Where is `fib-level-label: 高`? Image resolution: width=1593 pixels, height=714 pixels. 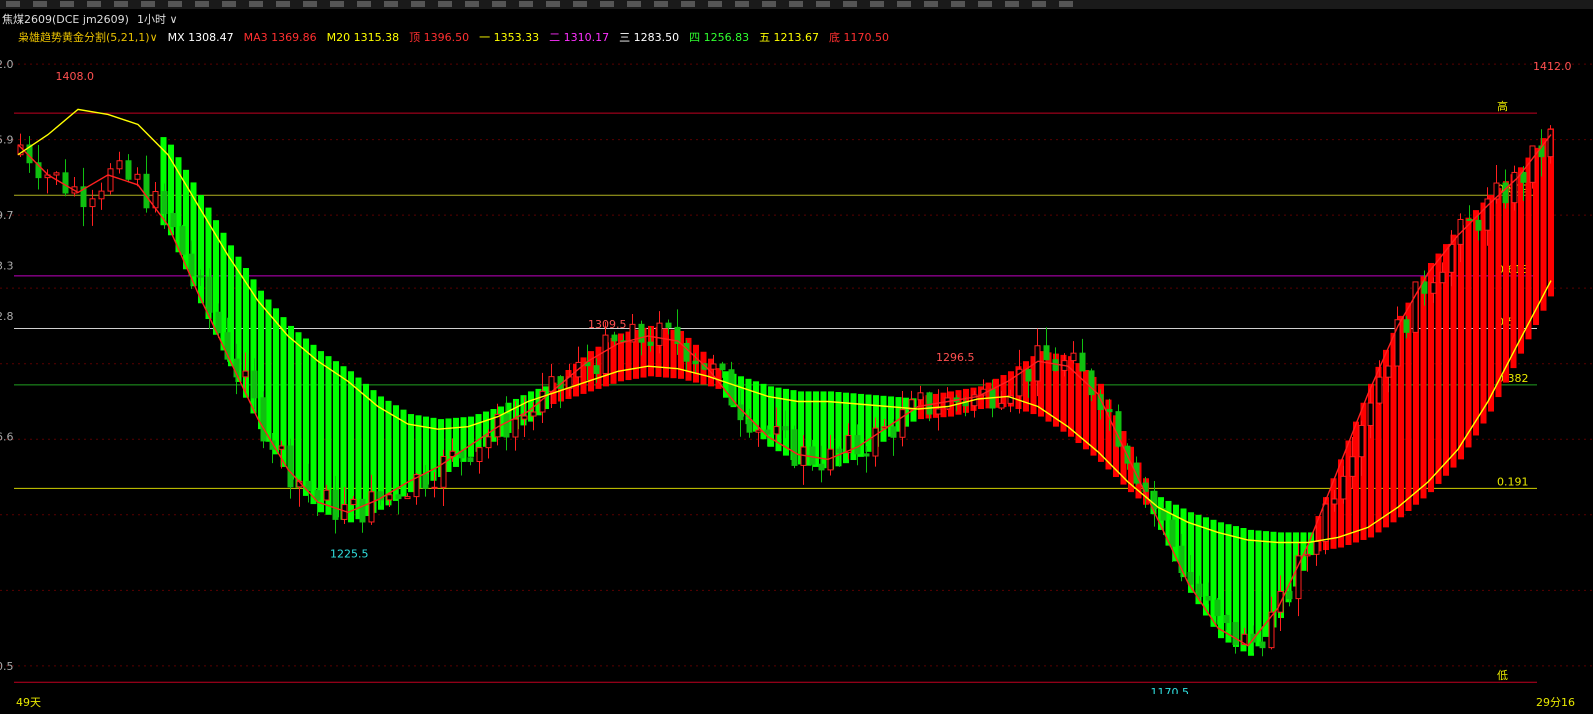 fib-level-label: 高 is located at coordinates (1502, 106).